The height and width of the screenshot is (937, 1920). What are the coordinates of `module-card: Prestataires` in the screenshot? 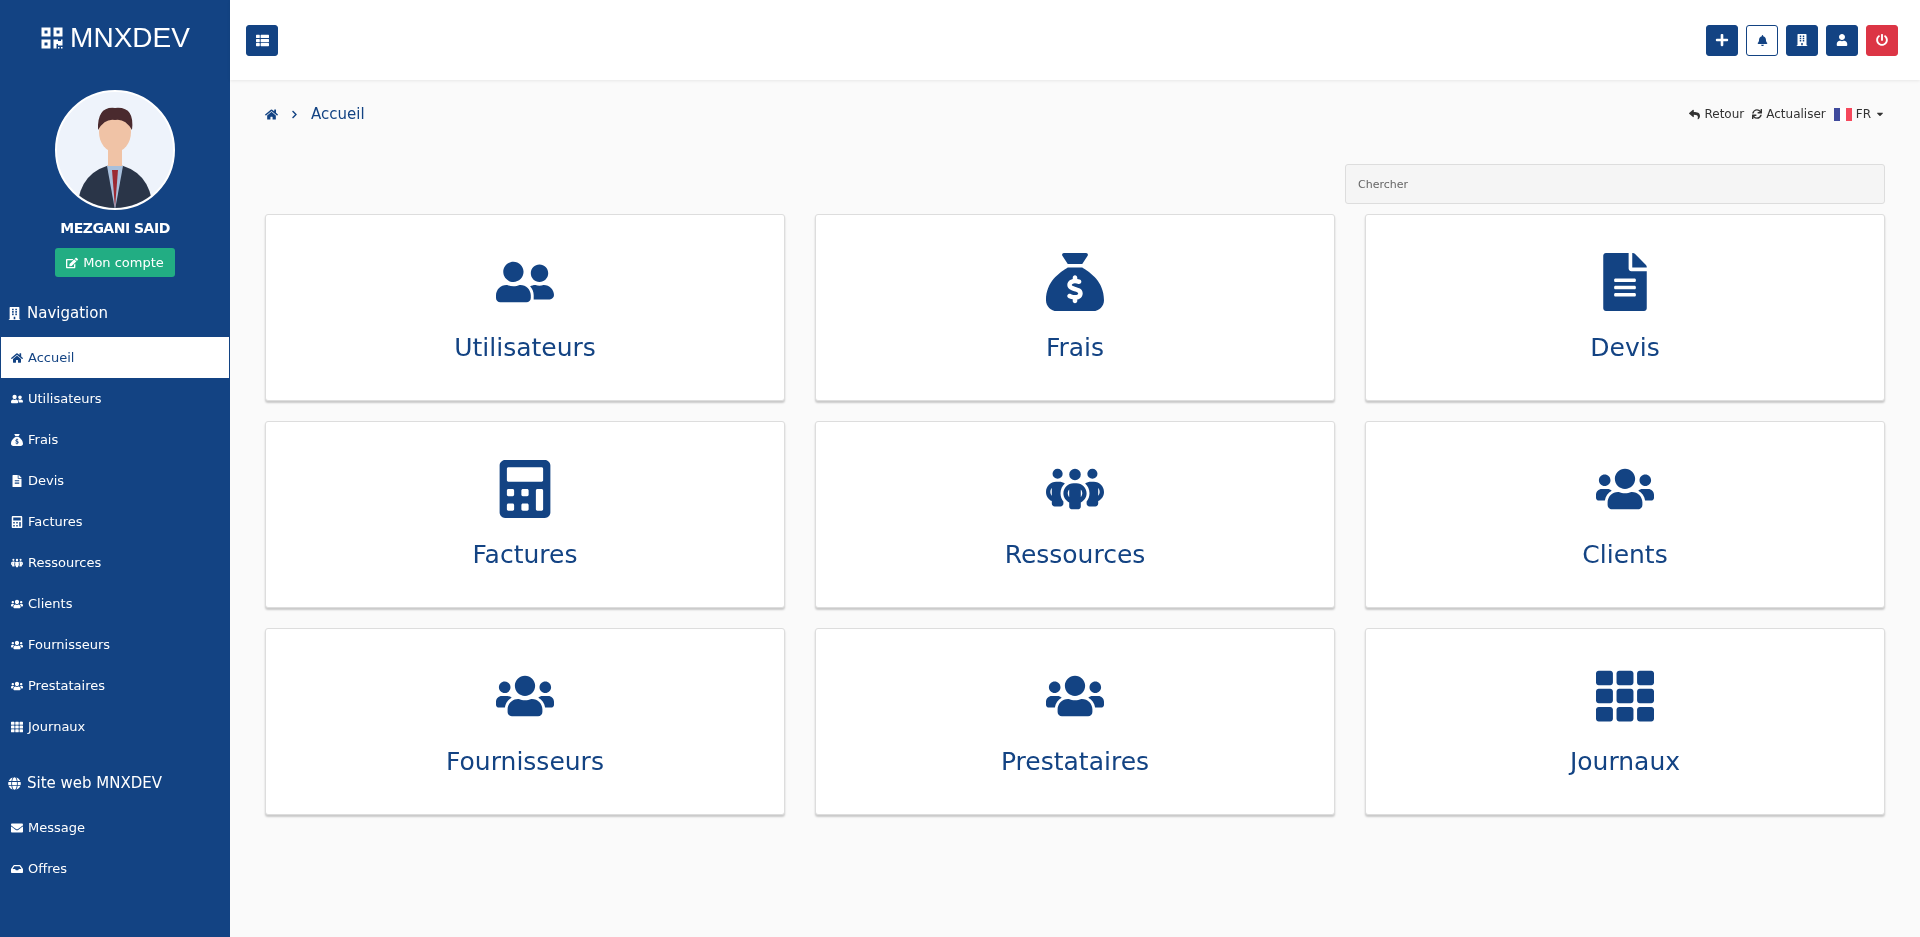 It's located at (1075, 721).